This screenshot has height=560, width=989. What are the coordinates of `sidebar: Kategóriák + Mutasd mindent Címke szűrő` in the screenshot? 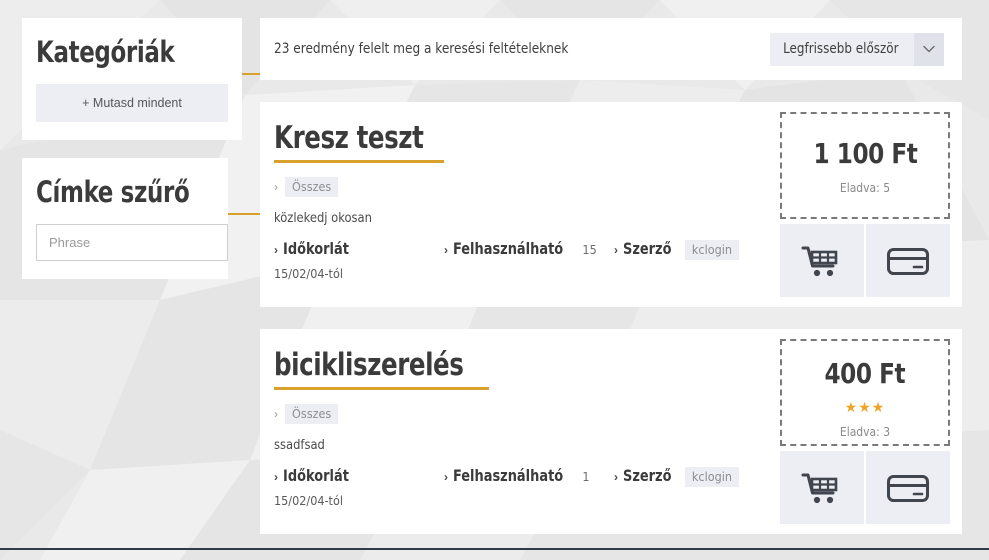 It's located at (142, 157).